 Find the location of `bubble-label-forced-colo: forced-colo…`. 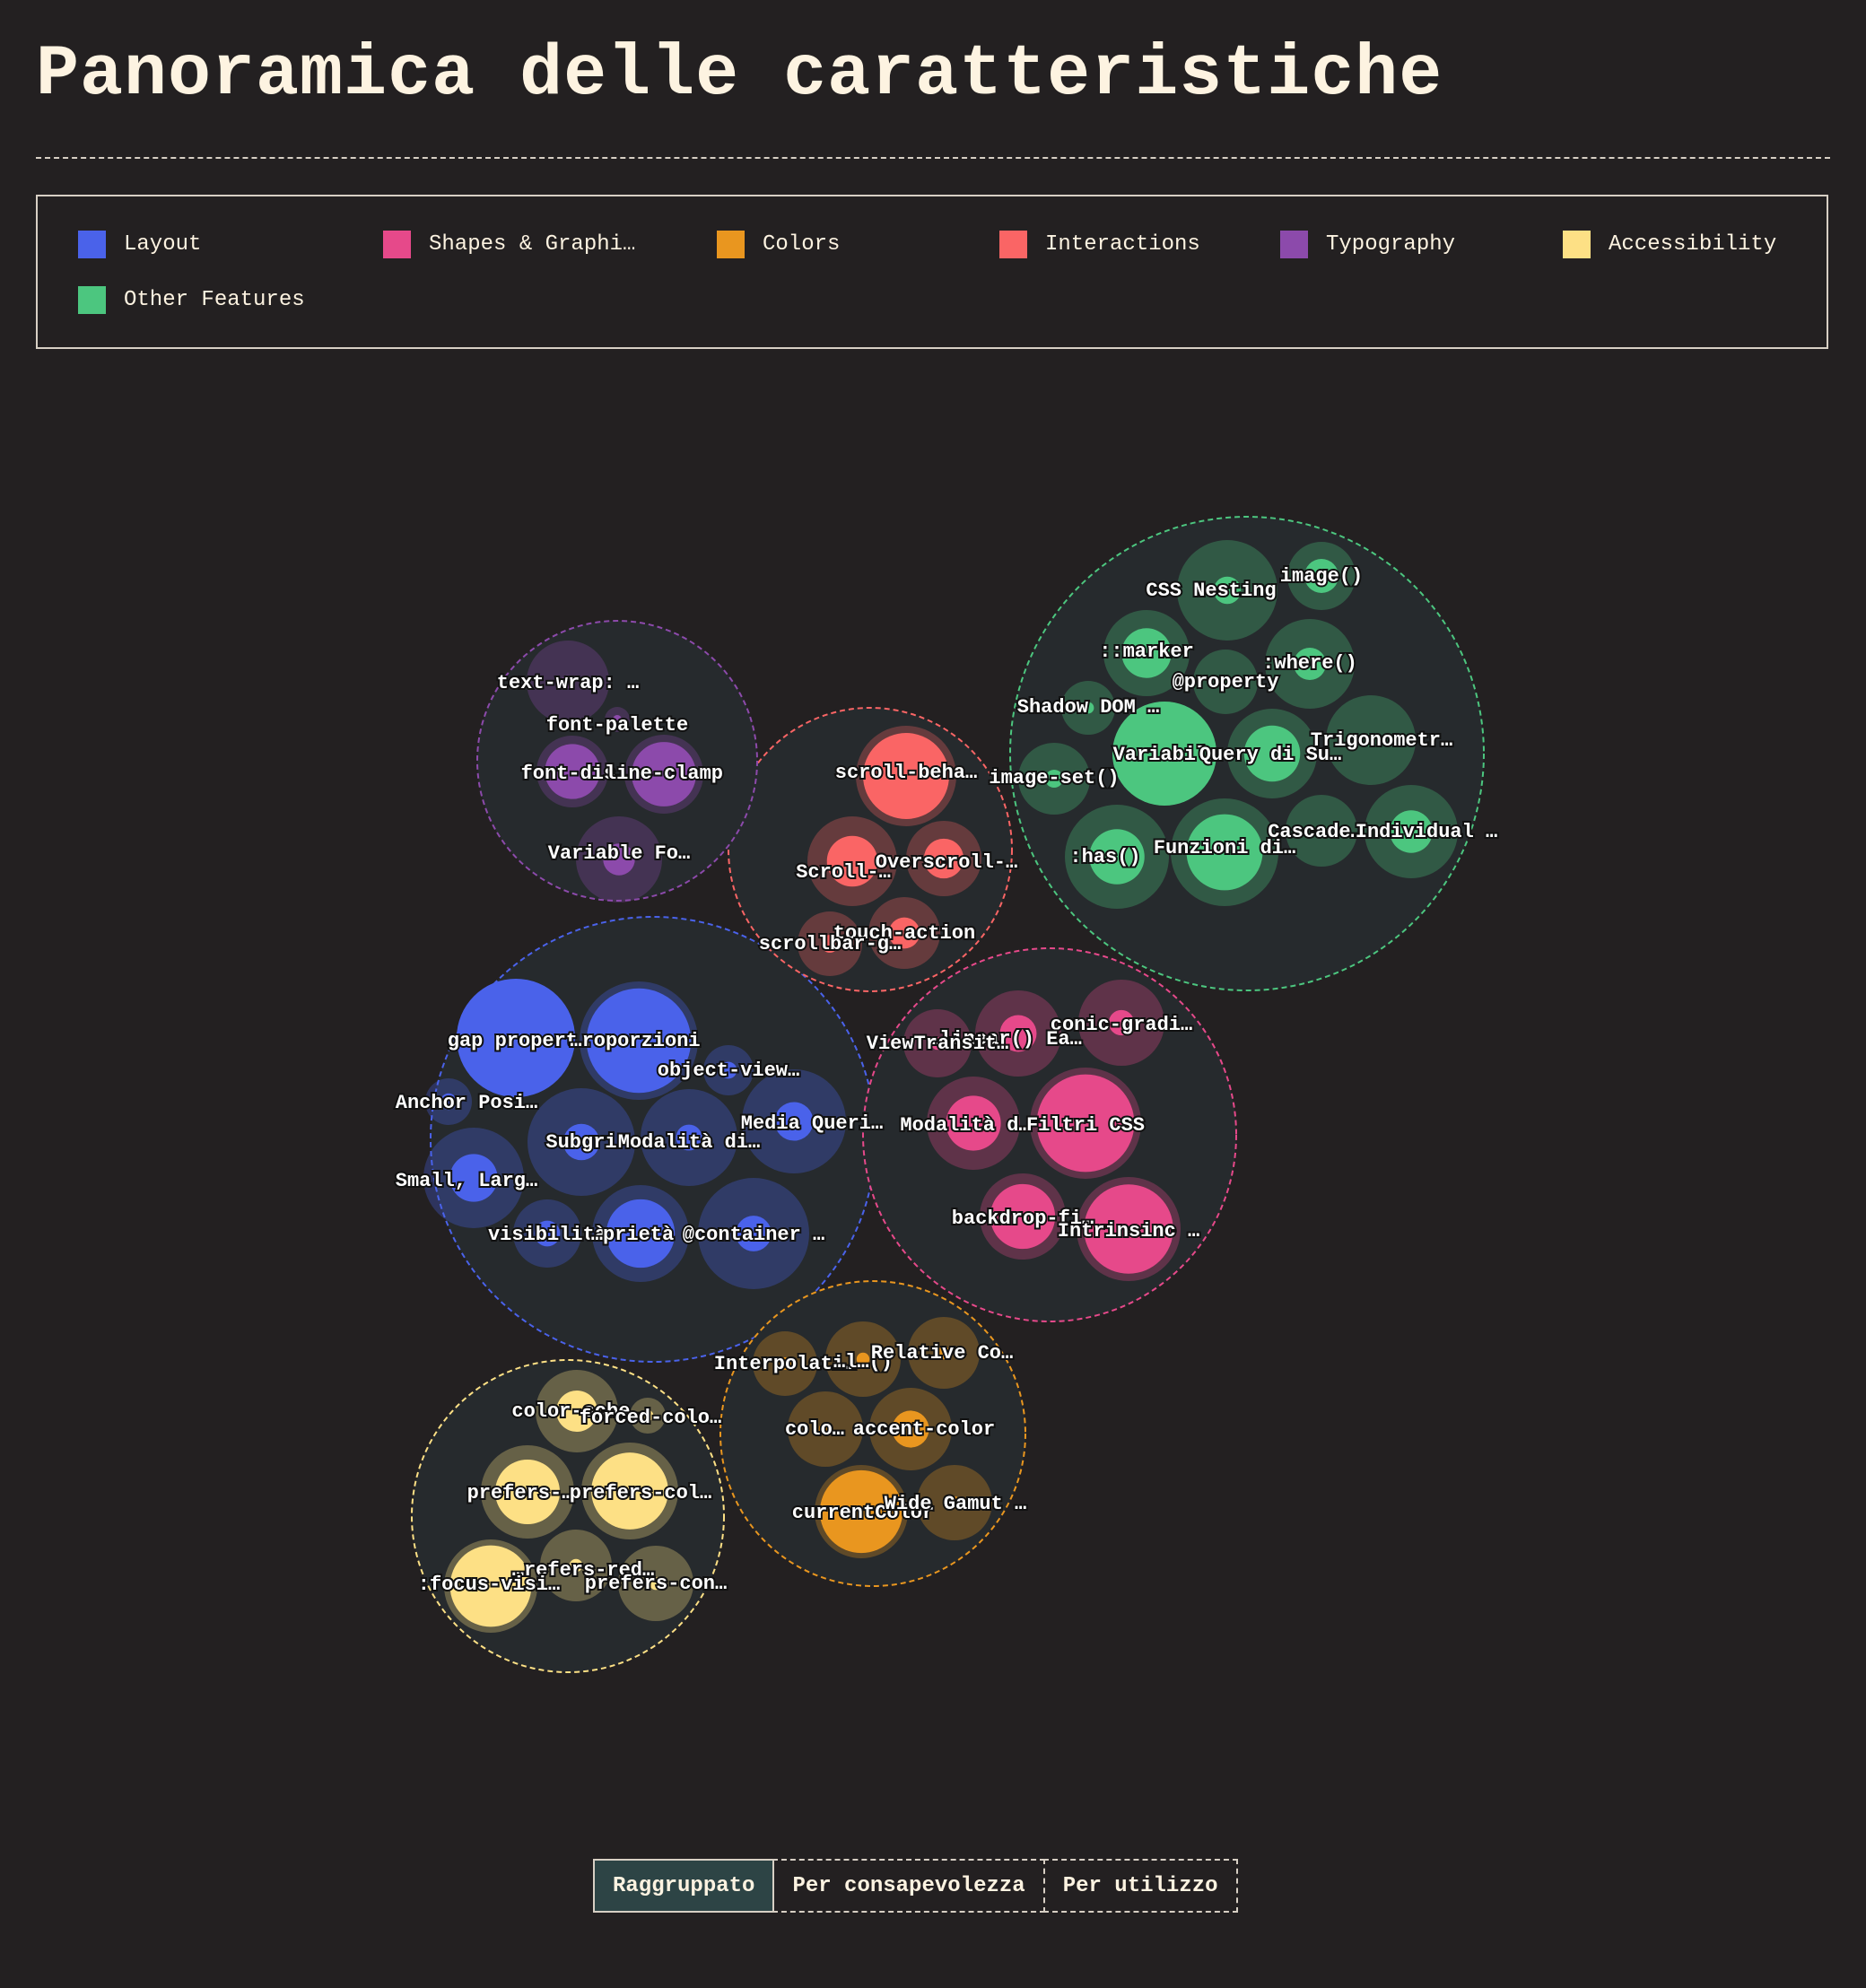

bubble-label-forced-colo: forced-colo… is located at coordinates (650, 1418).